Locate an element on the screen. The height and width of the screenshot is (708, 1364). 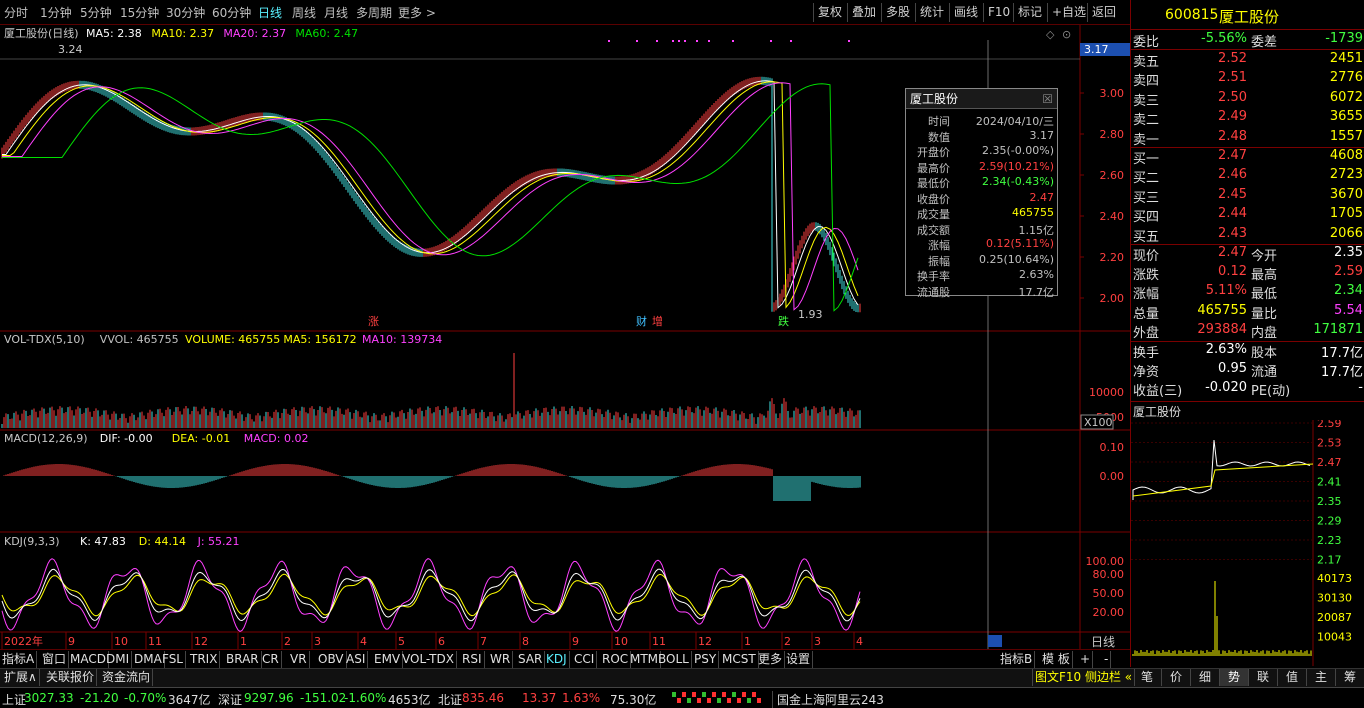
bid-price: 2.47 is located at coordinates (1219, 155).